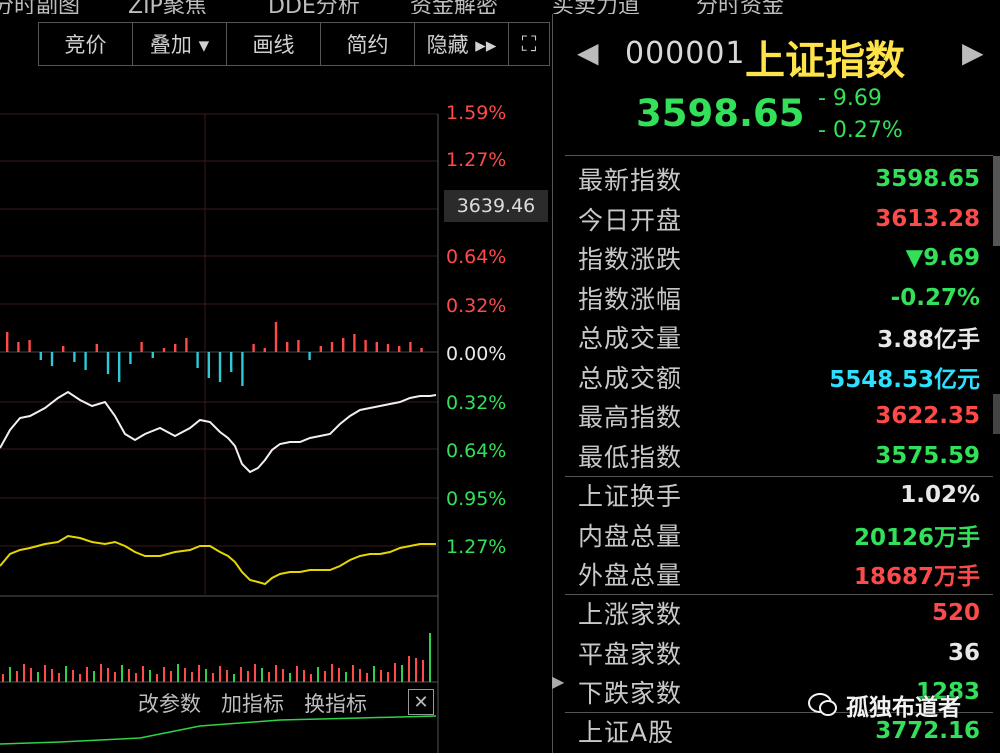  What do you see at coordinates (916, 537) in the screenshot?
I see `quote-value: 20126万手` at bounding box center [916, 537].